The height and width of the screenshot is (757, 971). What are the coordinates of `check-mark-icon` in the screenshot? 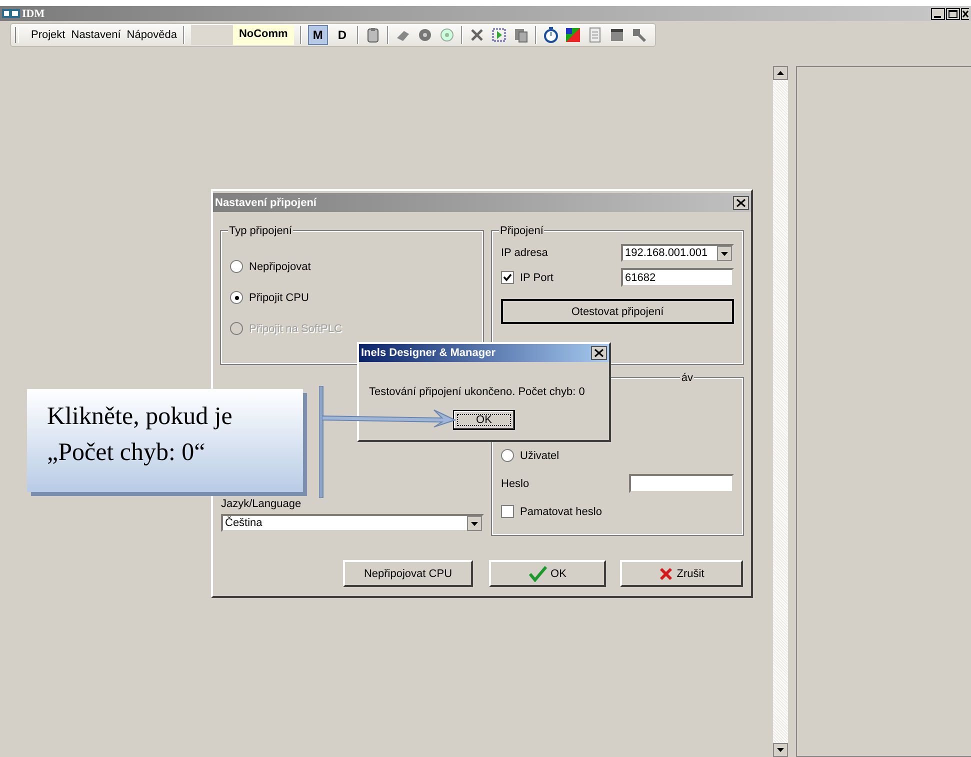 It's located at (537, 574).